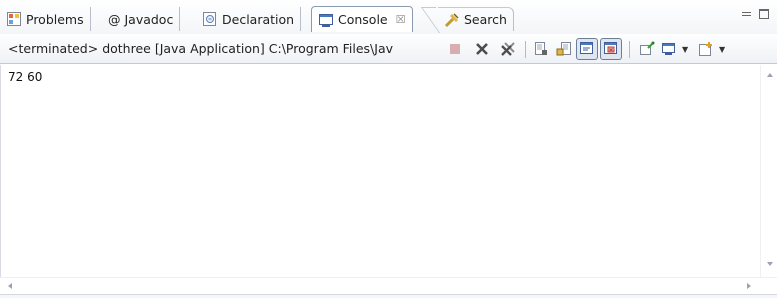  Describe the element at coordinates (749, 286) in the screenshot. I see `scroll-right-icon` at that location.